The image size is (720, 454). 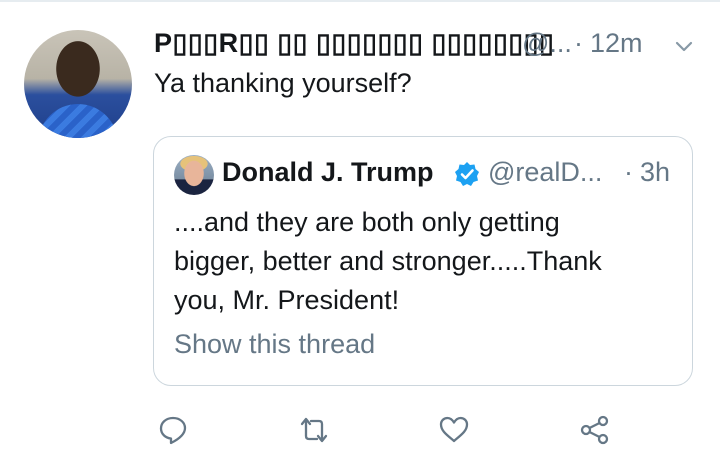 I want to click on tweet-header: P▯▯▯R▯▯ ▯▯ ▯▯▯▯▯▯▯ ▯▯▯▯▯▯▯▯ @... · 12m, so click(x=434, y=44).